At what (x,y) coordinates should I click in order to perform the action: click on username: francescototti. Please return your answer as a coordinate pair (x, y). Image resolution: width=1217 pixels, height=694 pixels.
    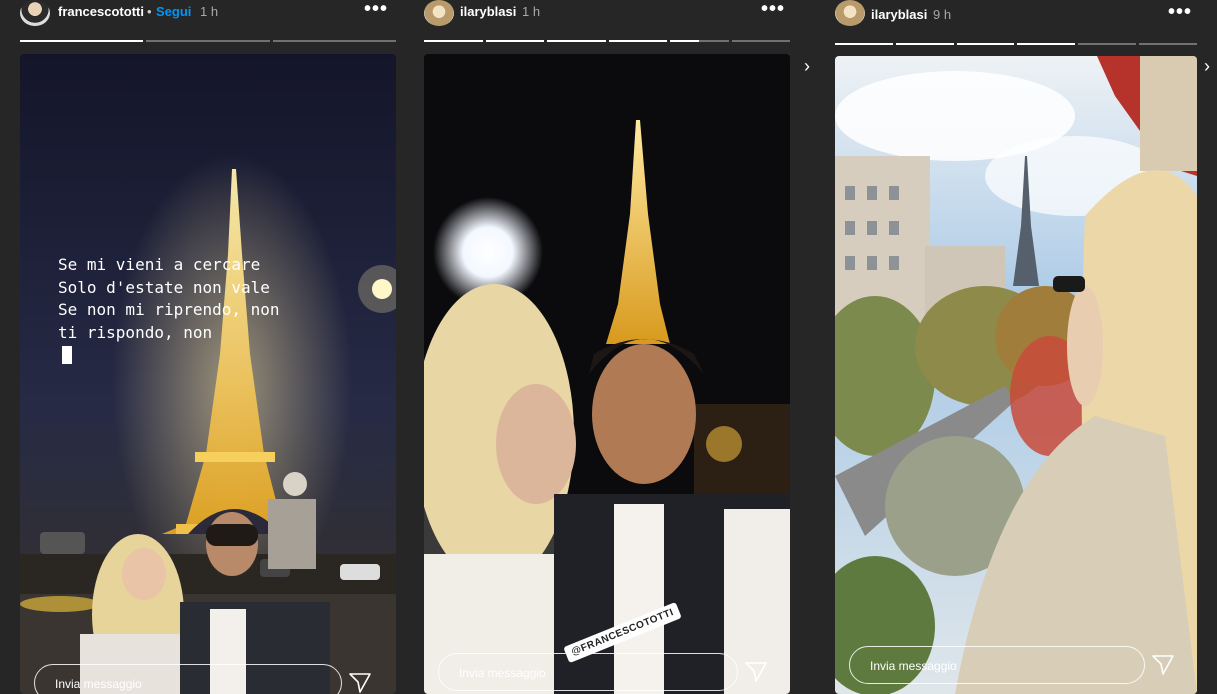
    Looking at the image, I should click on (101, 11).